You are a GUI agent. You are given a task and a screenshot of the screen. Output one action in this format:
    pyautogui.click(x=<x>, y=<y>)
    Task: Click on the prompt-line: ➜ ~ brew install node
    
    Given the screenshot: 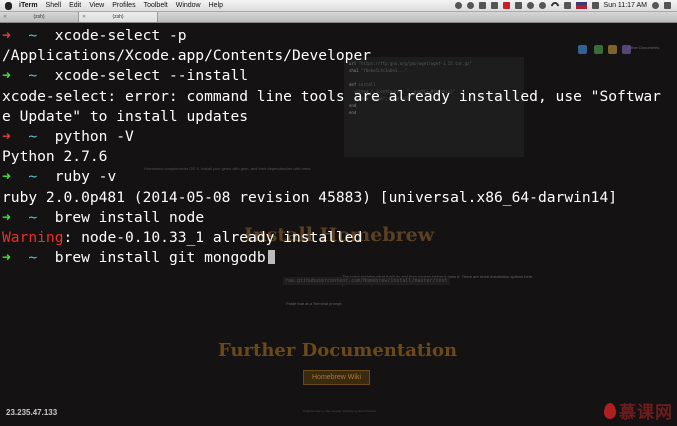 What is the action you would take?
    pyautogui.click(x=339, y=218)
    